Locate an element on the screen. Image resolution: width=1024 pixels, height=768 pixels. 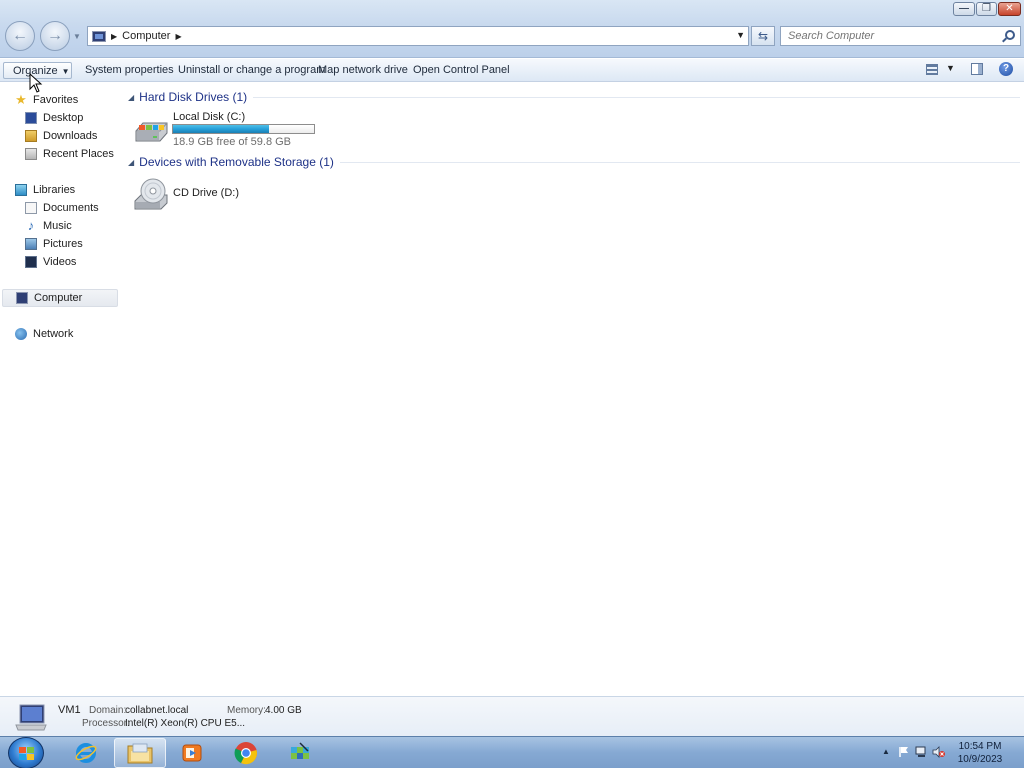
videos-icon is located at coordinates (31, 262).